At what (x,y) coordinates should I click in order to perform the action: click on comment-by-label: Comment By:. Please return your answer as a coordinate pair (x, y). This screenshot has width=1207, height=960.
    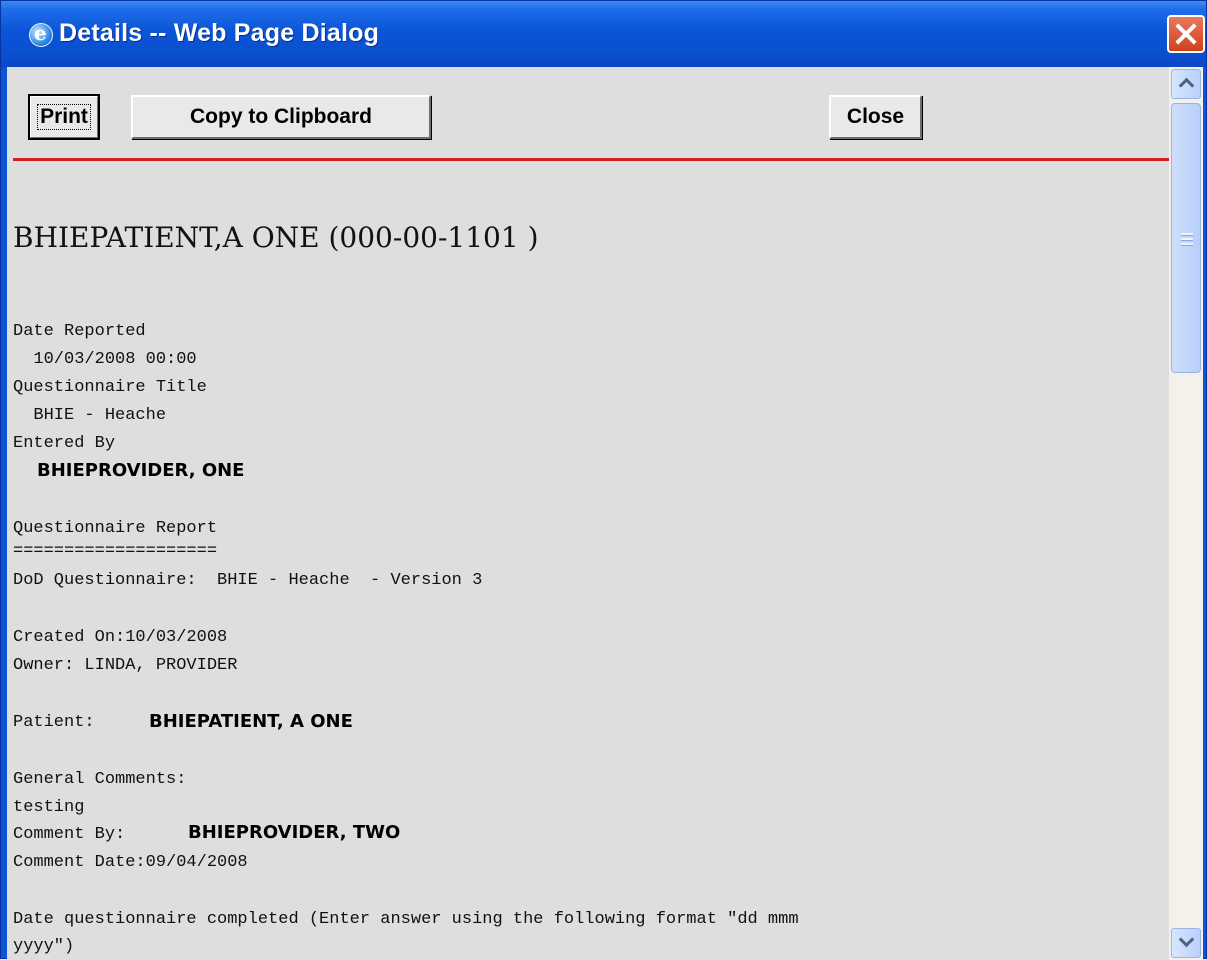
    Looking at the image, I should click on (69, 834).